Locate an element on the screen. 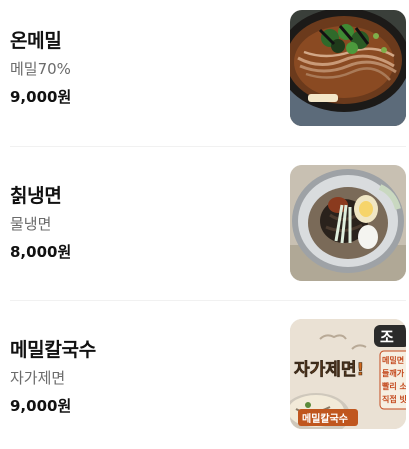 This screenshot has width=409, height=449. hot-soba-bowl-illustration is located at coordinates (348, 68).